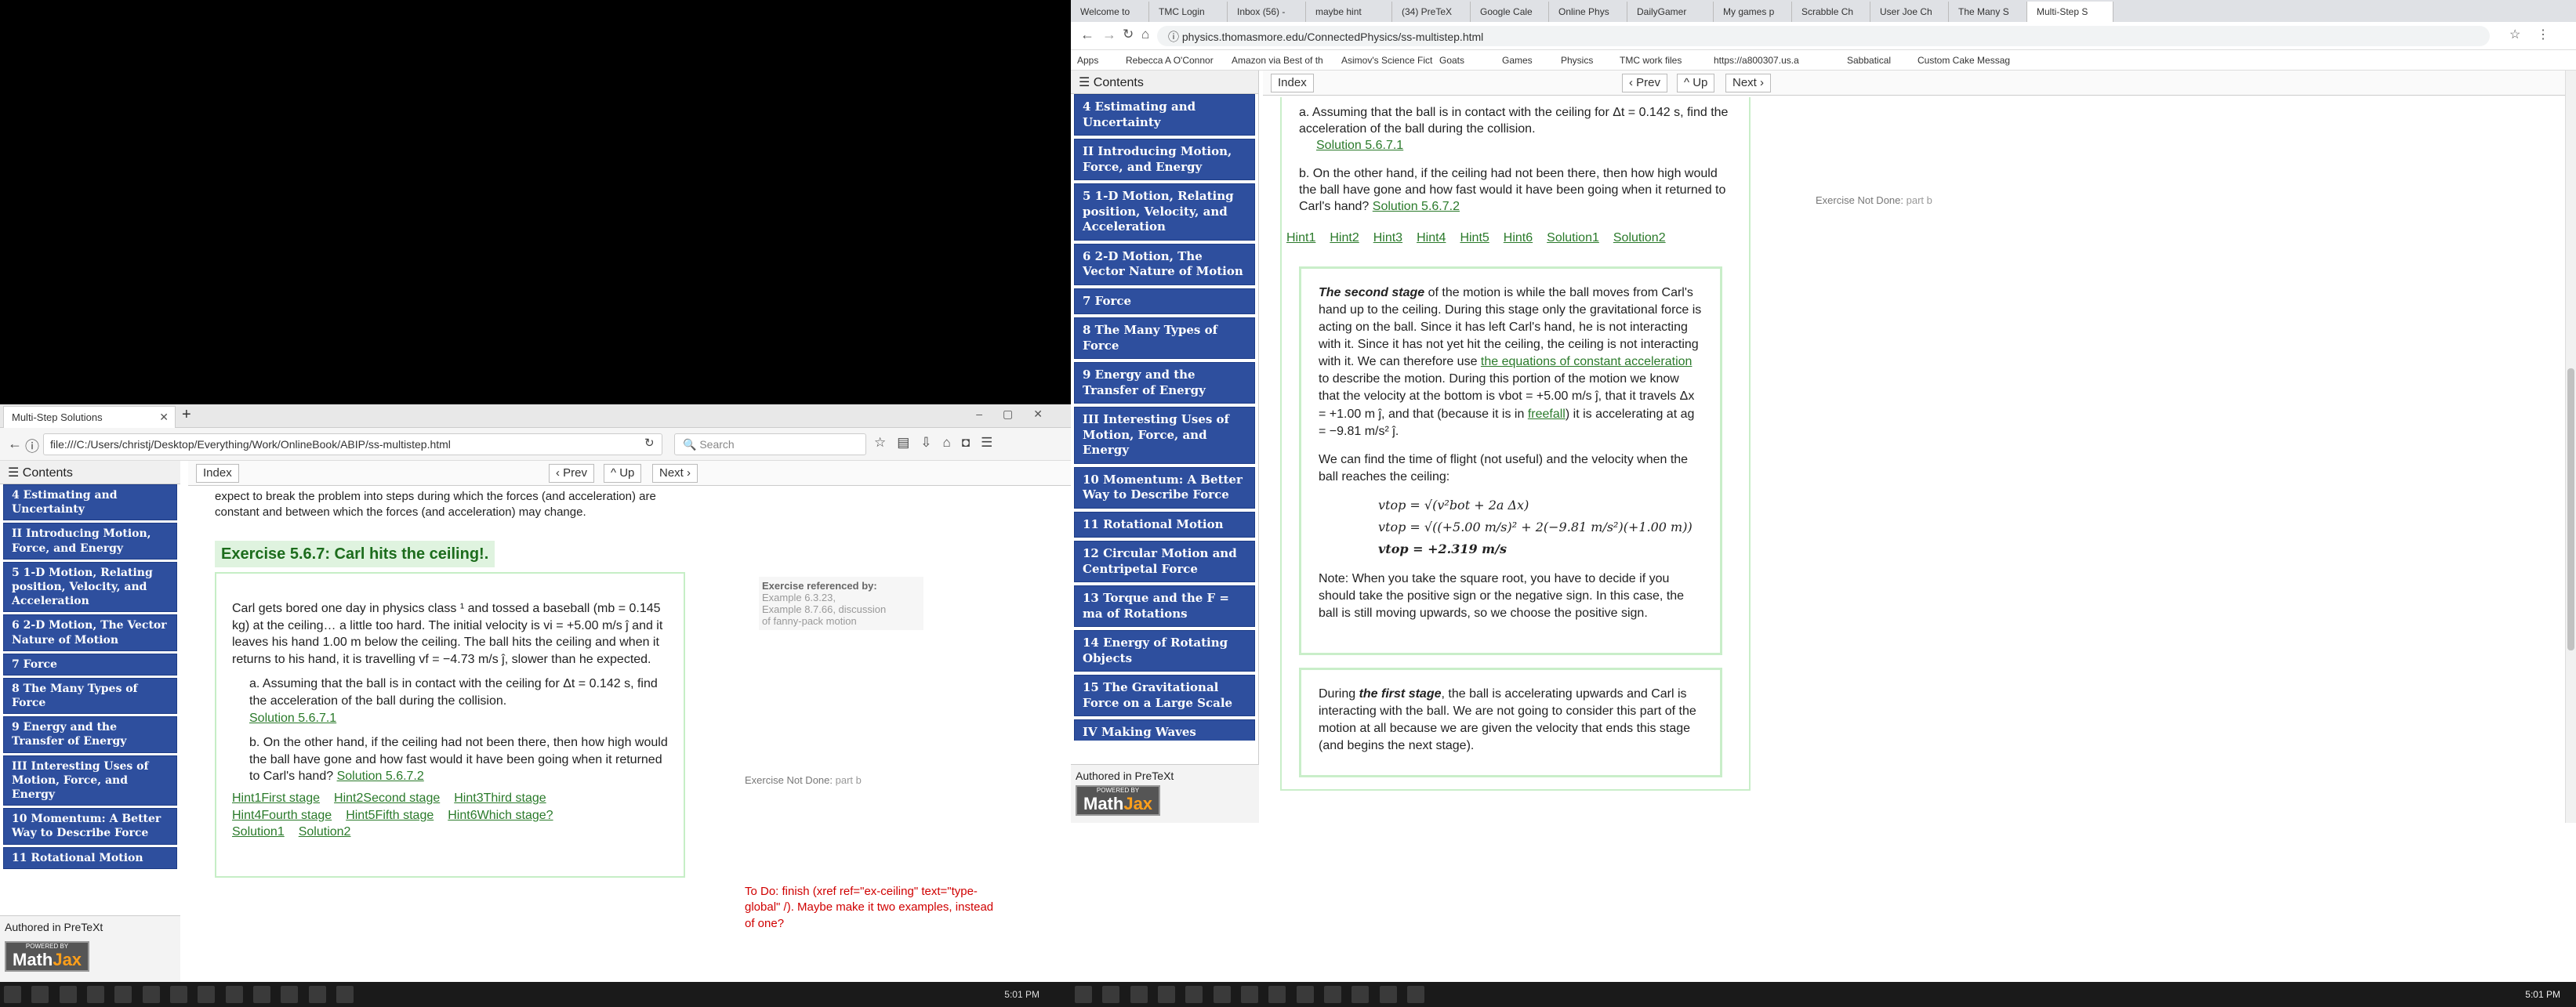 This screenshot has height=1007, width=2576. Describe the element at coordinates (1432, 12) in the screenshot. I see `browser-tab: (34) PreTeX` at that location.